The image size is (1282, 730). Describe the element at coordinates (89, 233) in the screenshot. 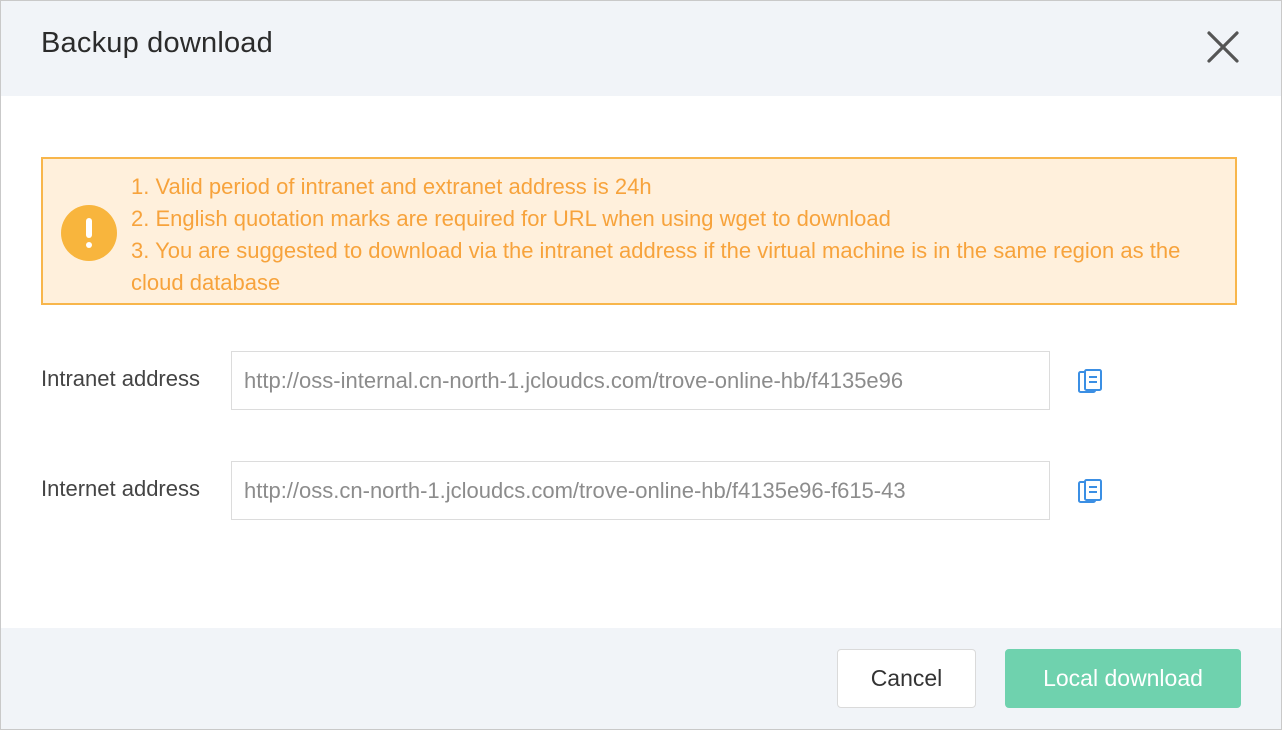

I see `warning-icon` at that location.